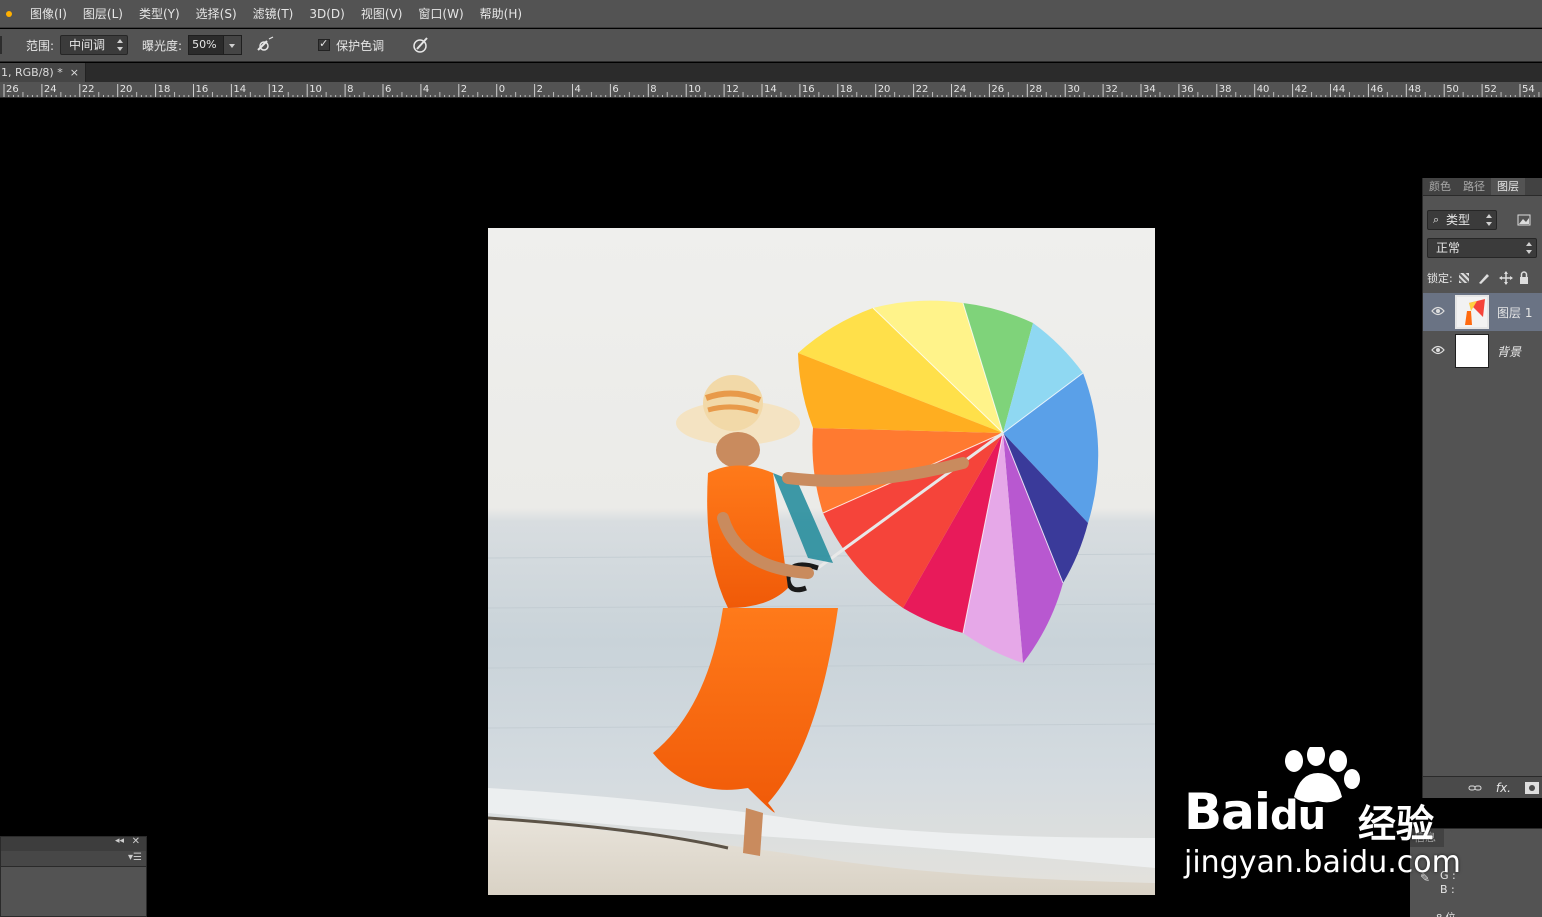 This screenshot has height=917, width=1542. I want to click on options-bar: 范围: 中间调 曝光度: 50% 保护色调, so click(771, 45).